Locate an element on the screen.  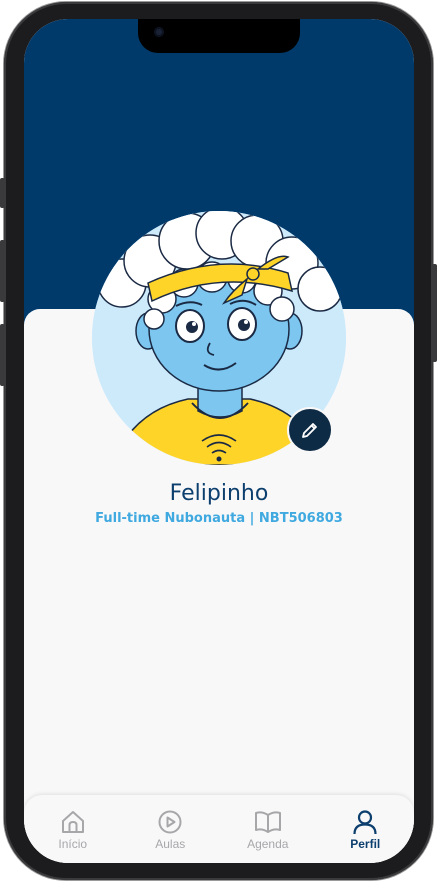
volume-up-button is located at coordinates (2, 271).